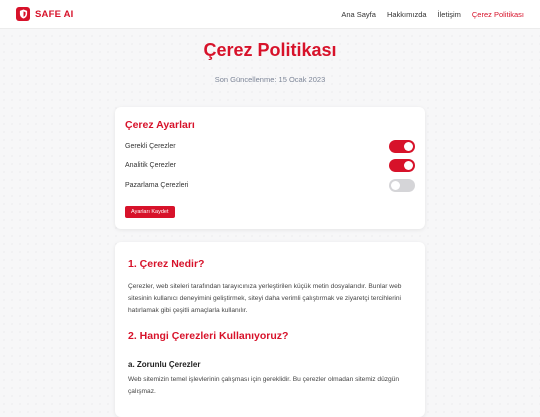 The height and width of the screenshot is (417, 540). What do you see at coordinates (498, 14) in the screenshot?
I see `nav-link-cookie-policy: Çerez Politikası` at bounding box center [498, 14].